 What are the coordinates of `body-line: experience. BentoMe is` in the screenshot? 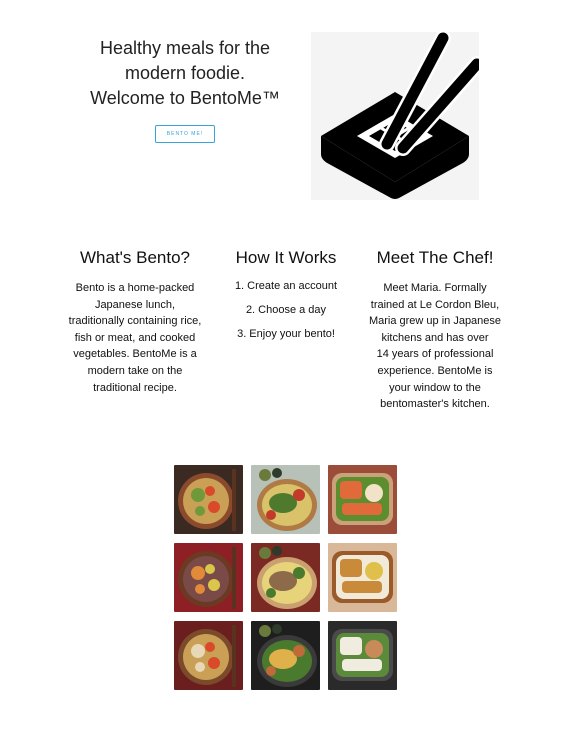 It's located at (435, 370).